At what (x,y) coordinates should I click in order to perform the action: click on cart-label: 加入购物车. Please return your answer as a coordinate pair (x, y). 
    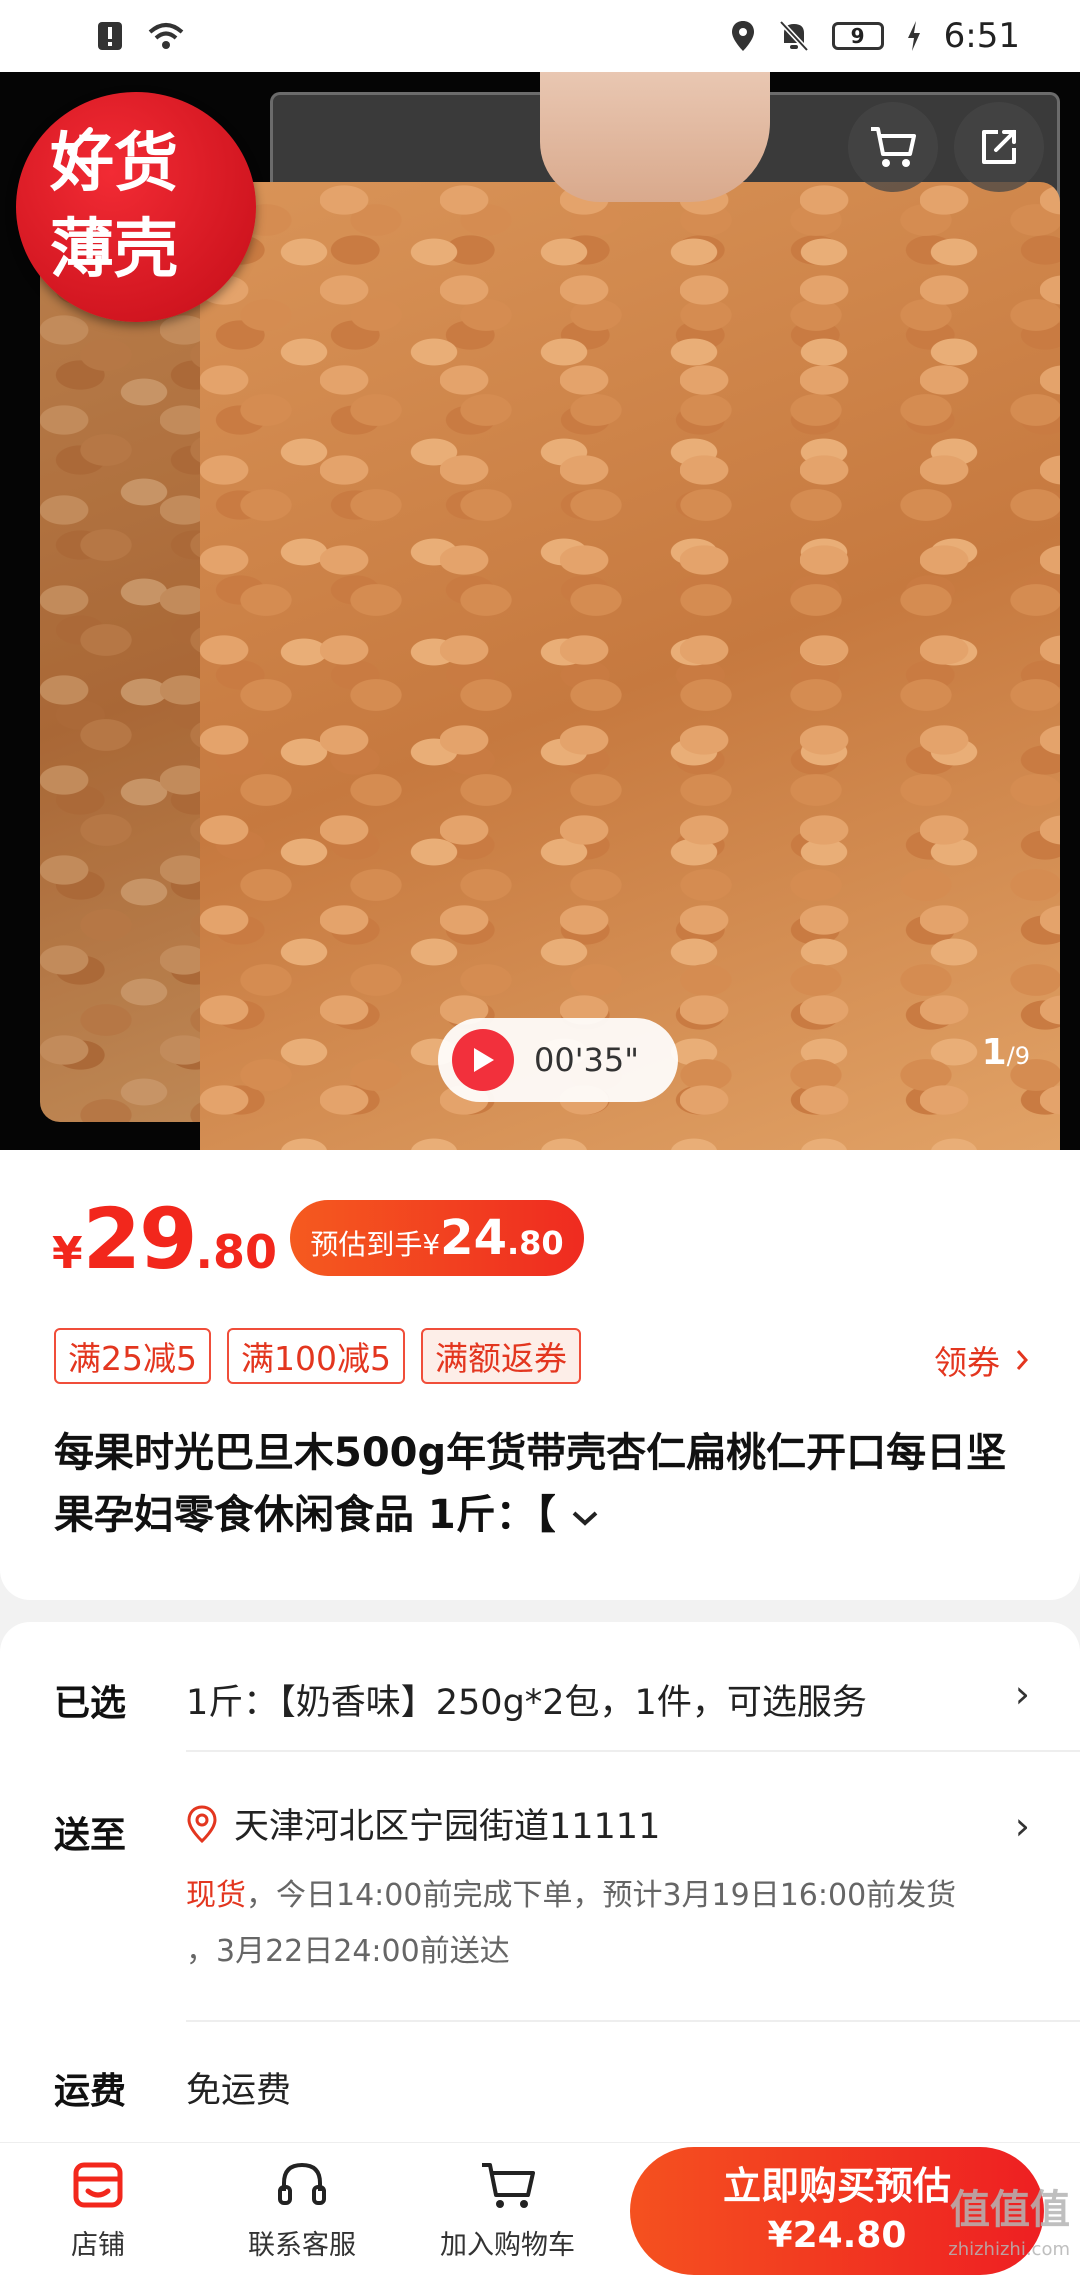
    Looking at the image, I should click on (507, 2245).